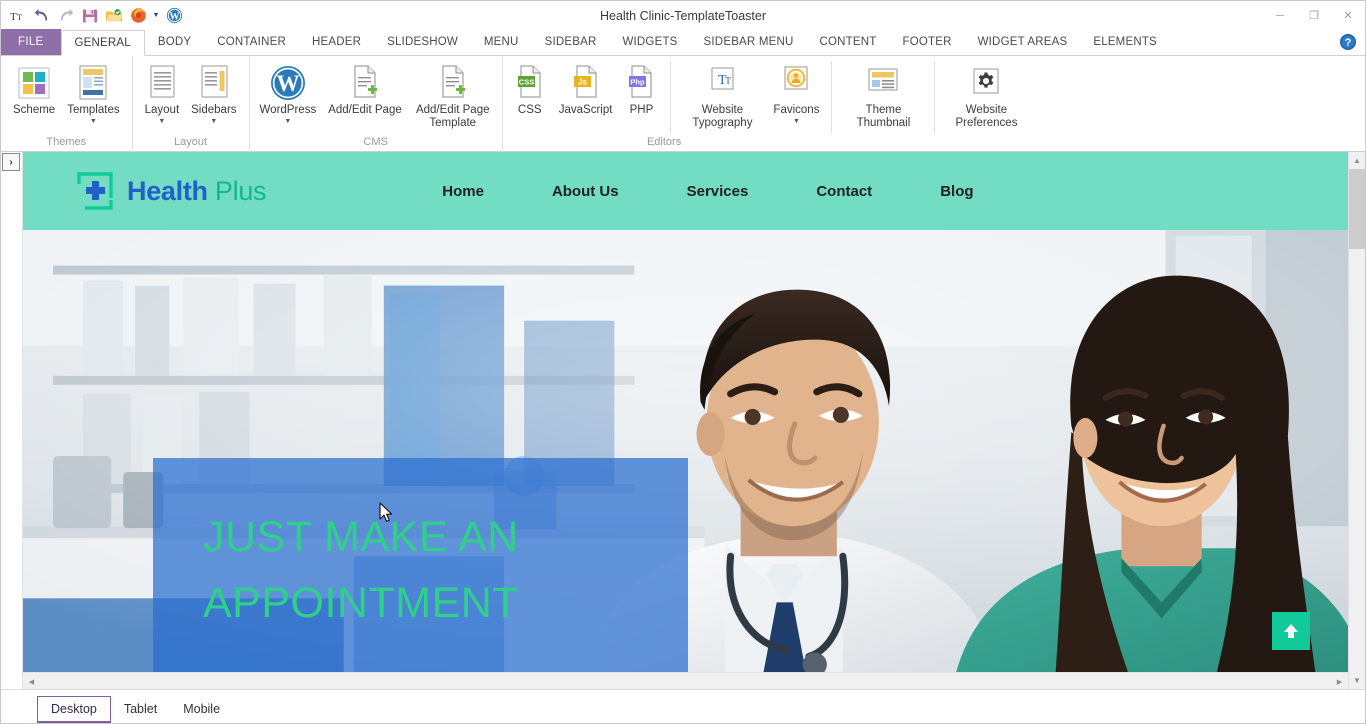  I want to click on redo-icon, so click(66, 16).